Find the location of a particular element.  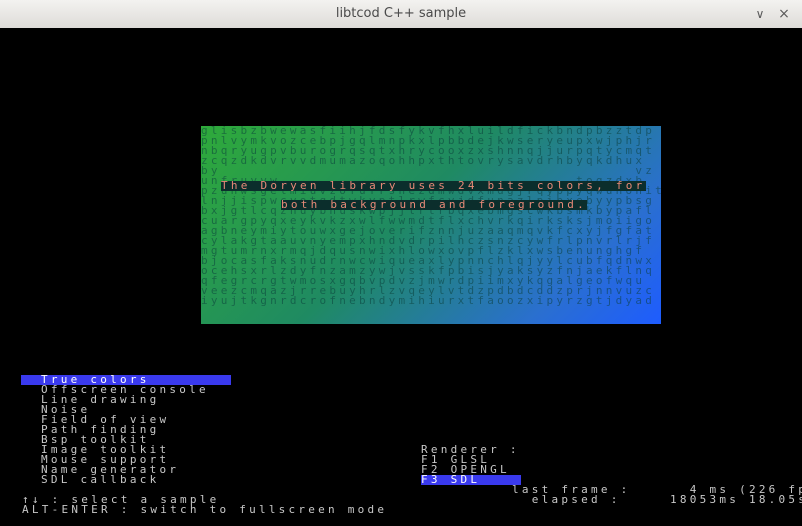

renderer-panel: Renderer : F1 GLSL F2 OPENGL F3 SDL is located at coordinates (471, 464).